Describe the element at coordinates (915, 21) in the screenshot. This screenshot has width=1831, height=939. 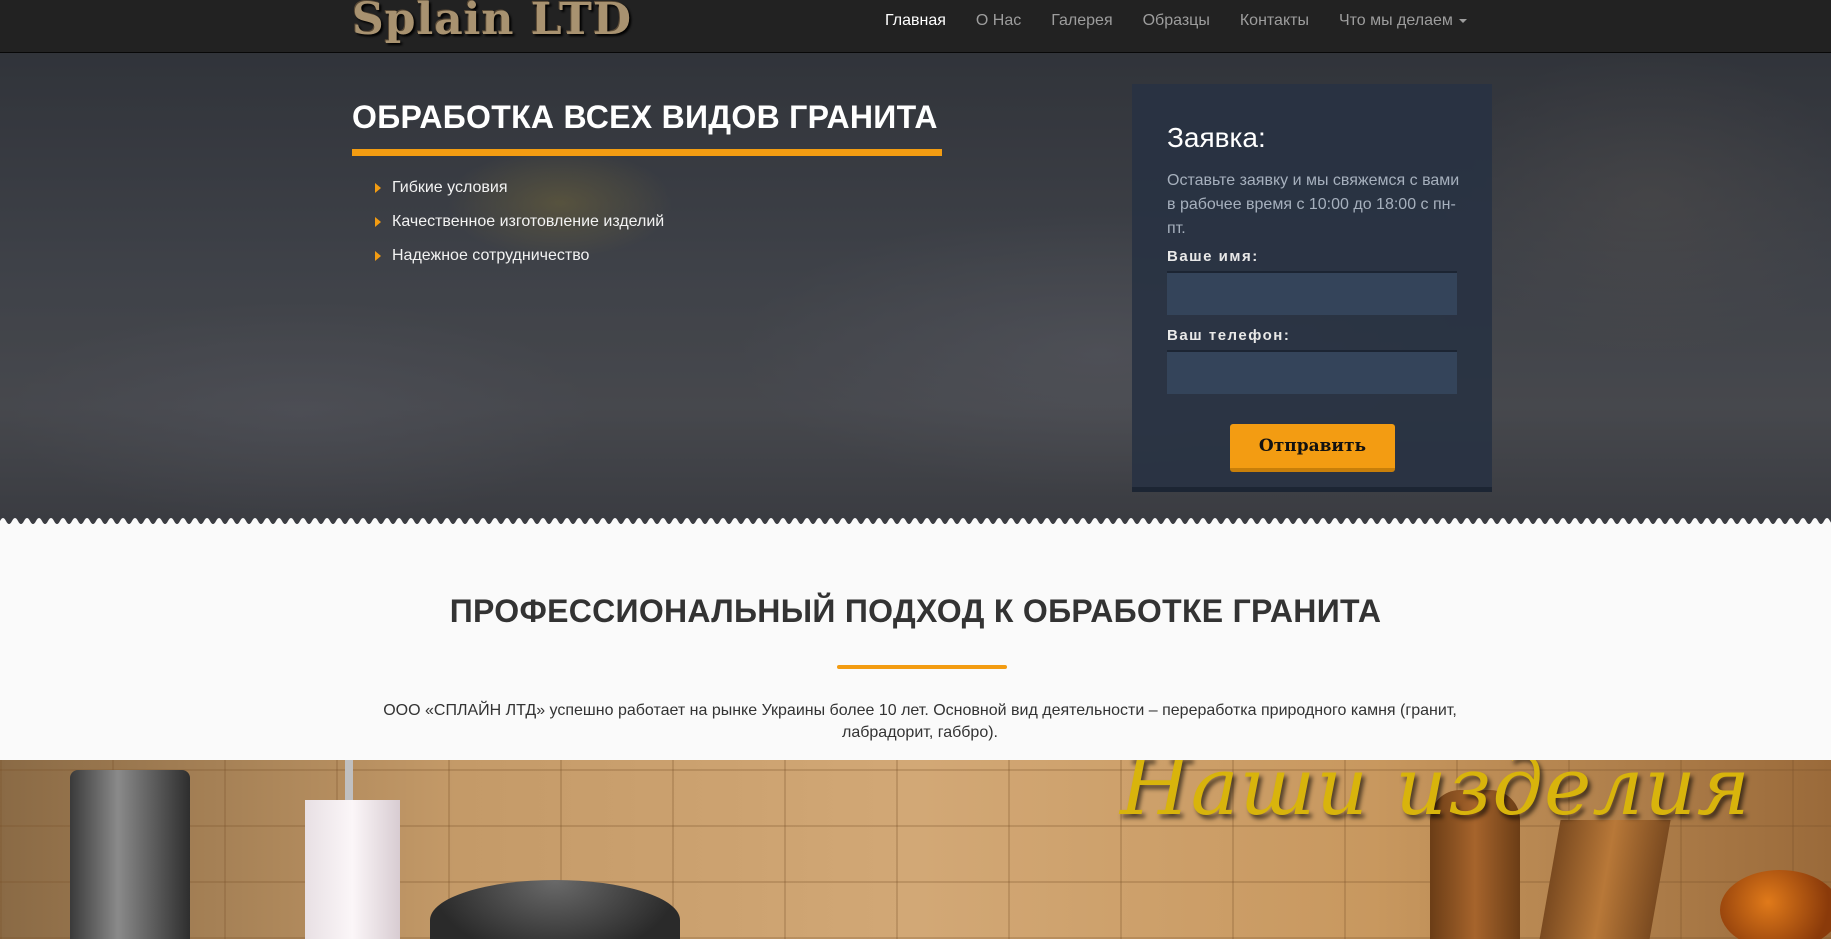
I see `nav-item-home: Главная` at that location.